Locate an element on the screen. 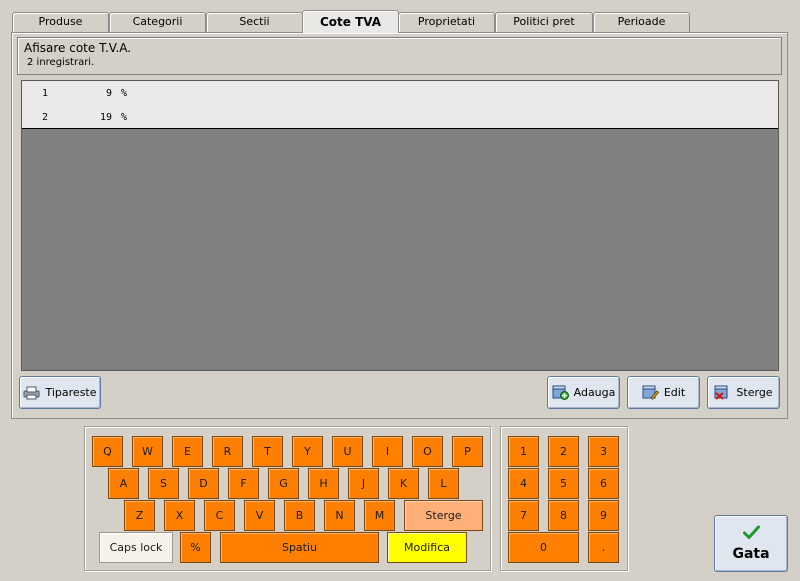 This screenshot has width=800, height=581. key-n: N is located at coordinates (339, 515).